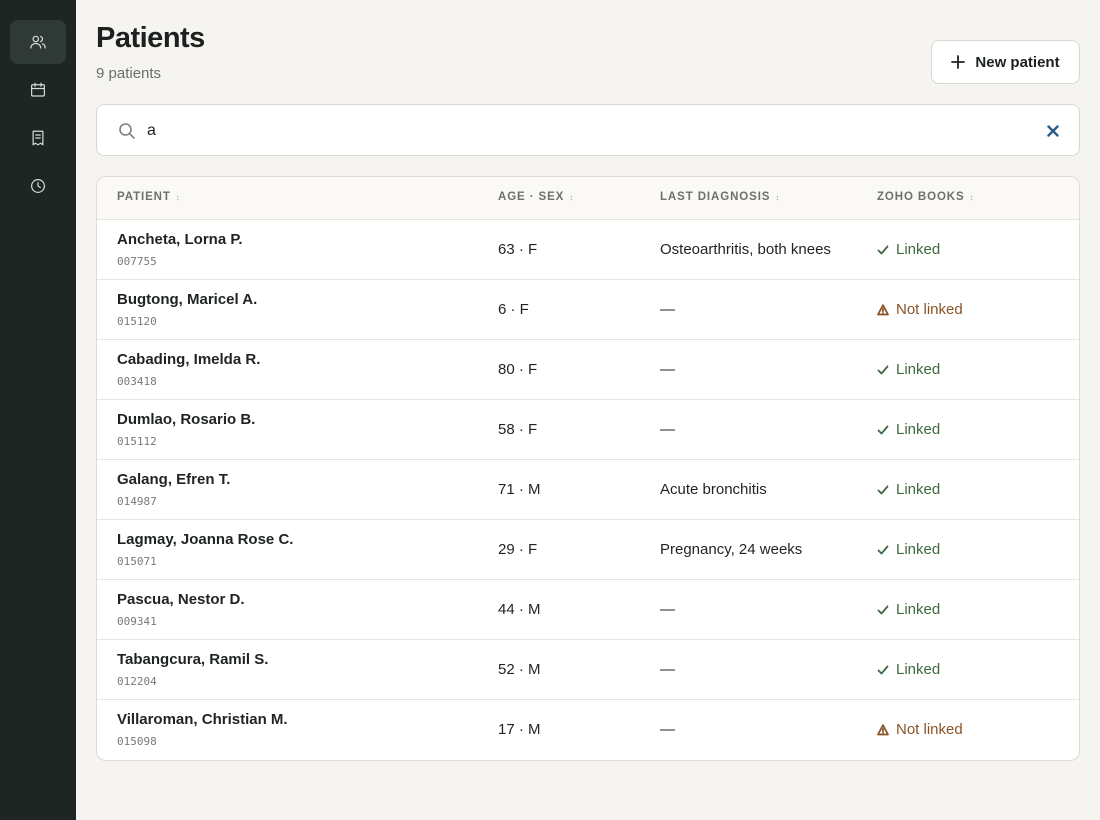 The width and height of the screenshot is (1100, 820). What do you see at coordinates (518, 249) in the screenshot?
I see `age-sex: 63 · F` at bounding box center [518, 249].